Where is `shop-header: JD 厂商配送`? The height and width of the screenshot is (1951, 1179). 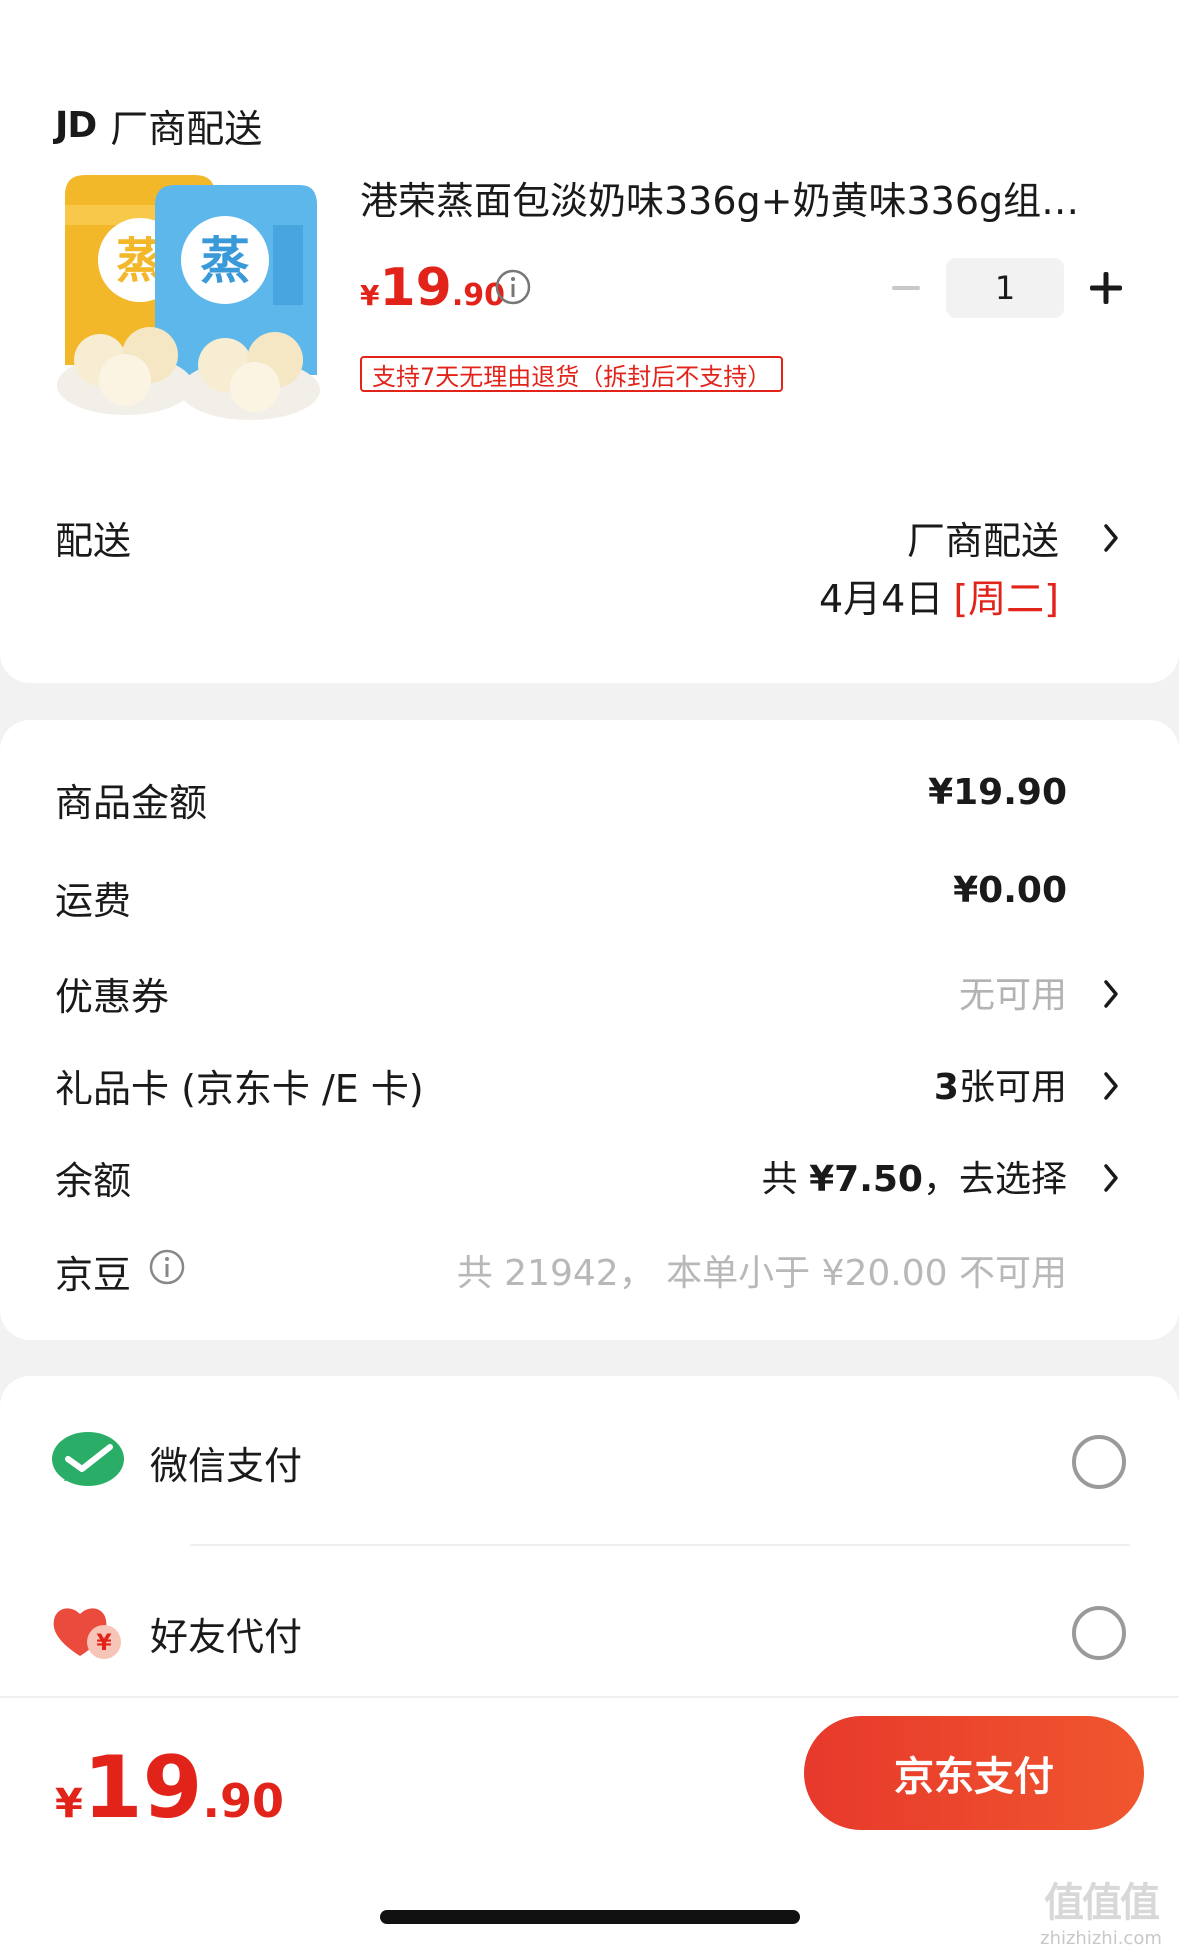
shop-header: JD 厂商配送 is located at coordinates (158, 125).